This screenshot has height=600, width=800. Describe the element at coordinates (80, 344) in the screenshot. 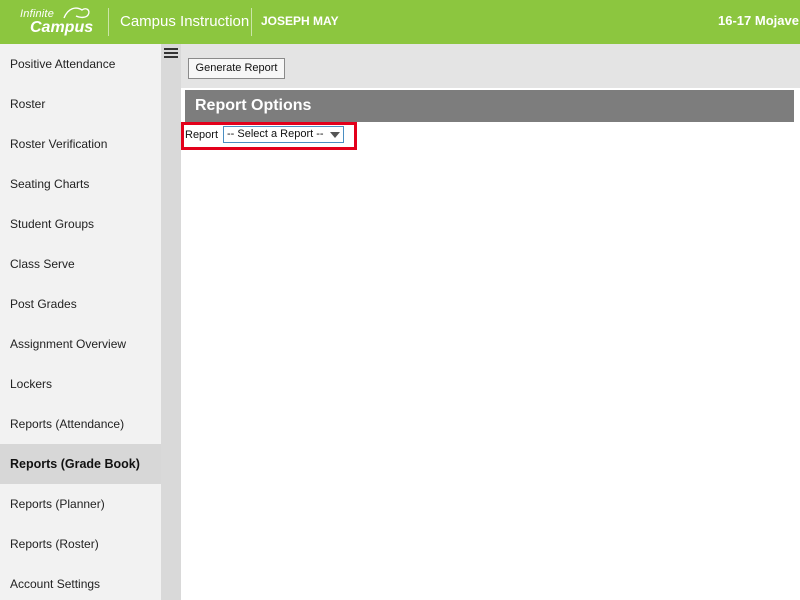

I see `sidebar-item-assignment-overview: Assignment Overview` at that location.